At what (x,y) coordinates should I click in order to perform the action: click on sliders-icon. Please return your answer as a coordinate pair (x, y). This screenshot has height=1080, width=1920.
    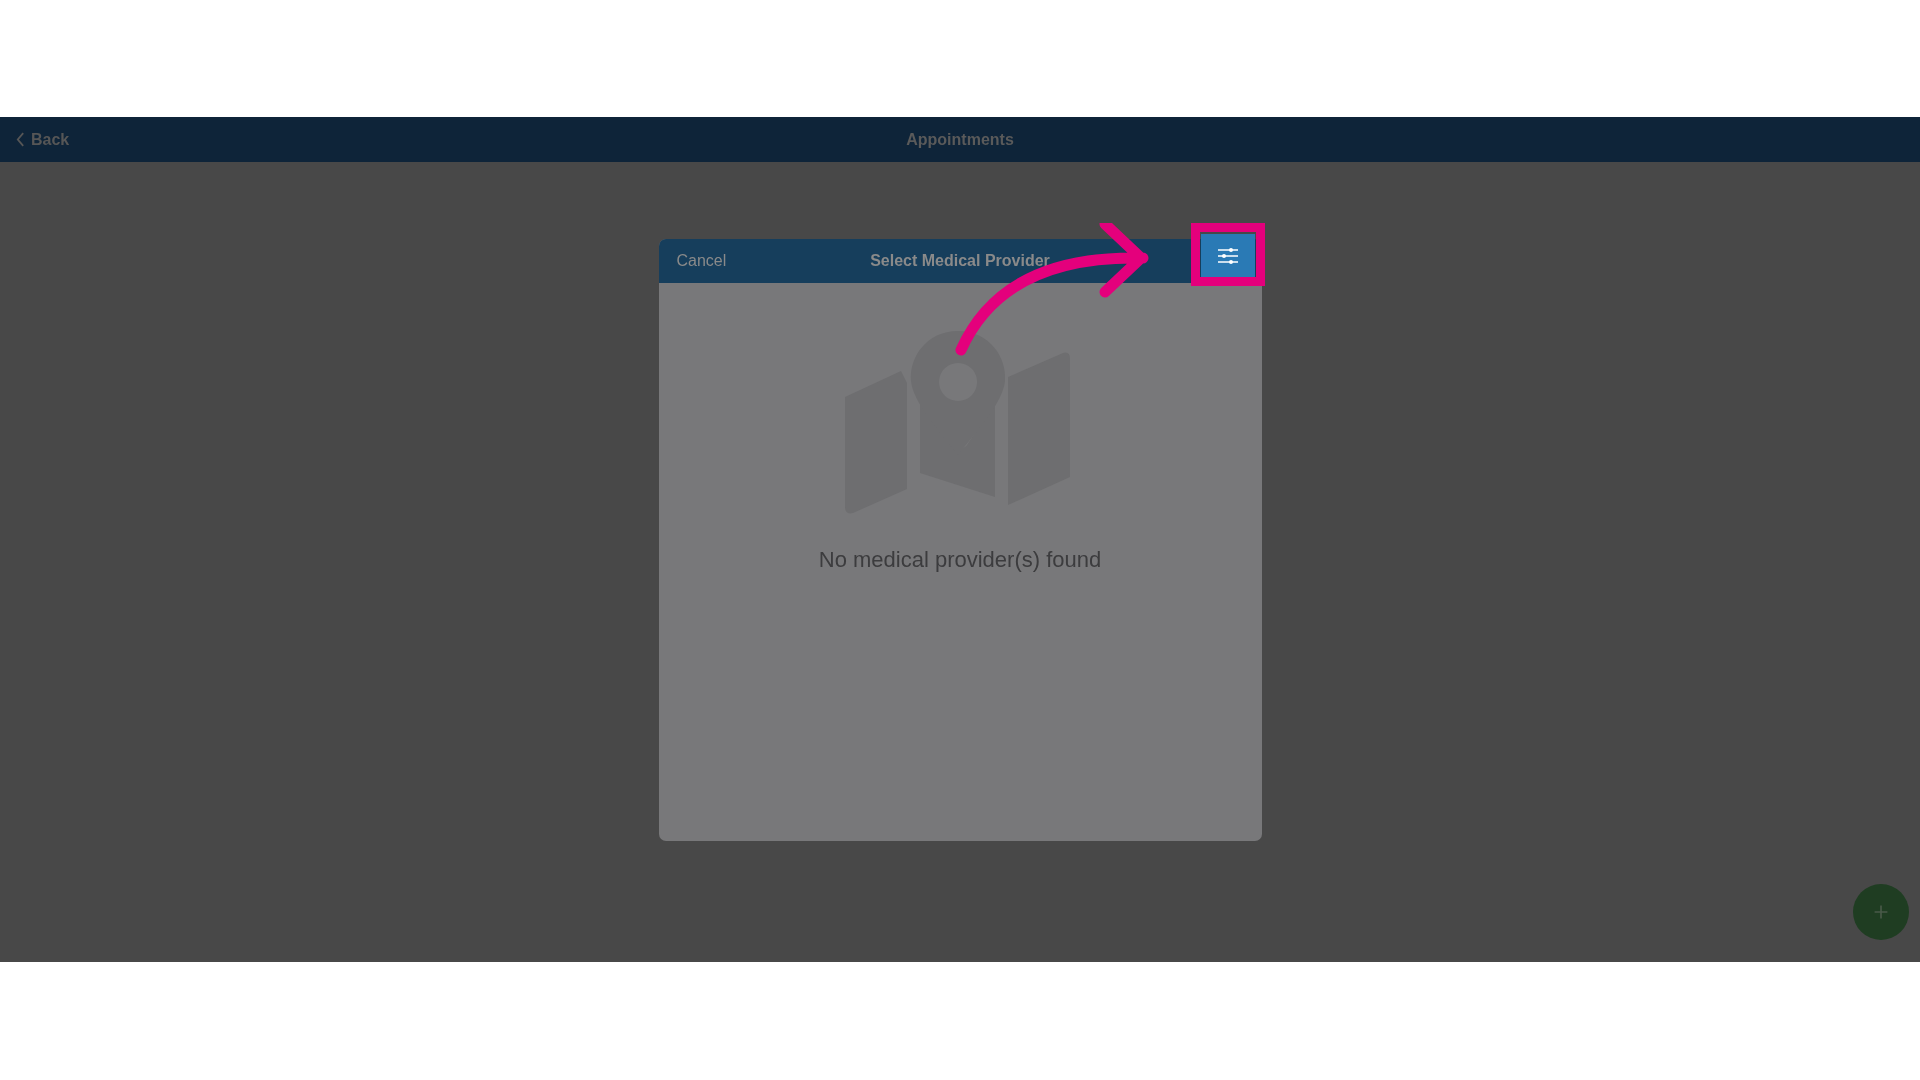
    Looking at the image, I should click on (1228, 256).